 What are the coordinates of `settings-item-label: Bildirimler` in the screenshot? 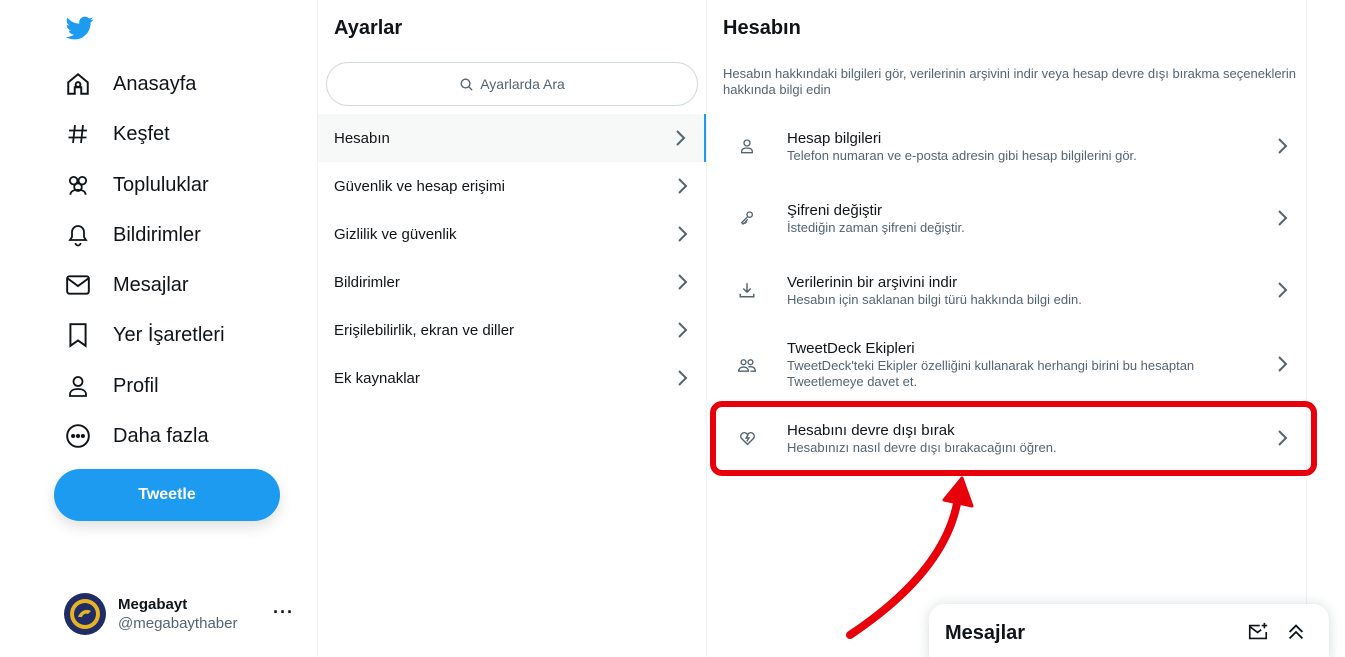 It's located at (367, 282).